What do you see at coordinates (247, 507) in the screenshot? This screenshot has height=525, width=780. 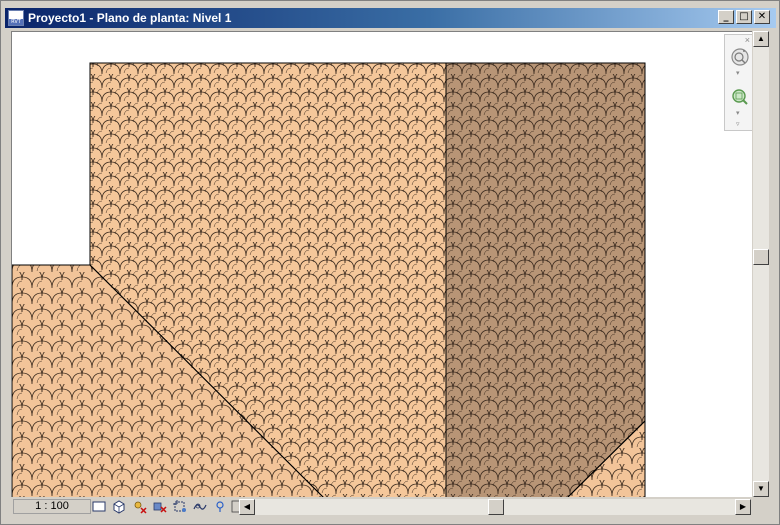 I see `scroll-left-button: ◀` at bounding box center [247, 507].